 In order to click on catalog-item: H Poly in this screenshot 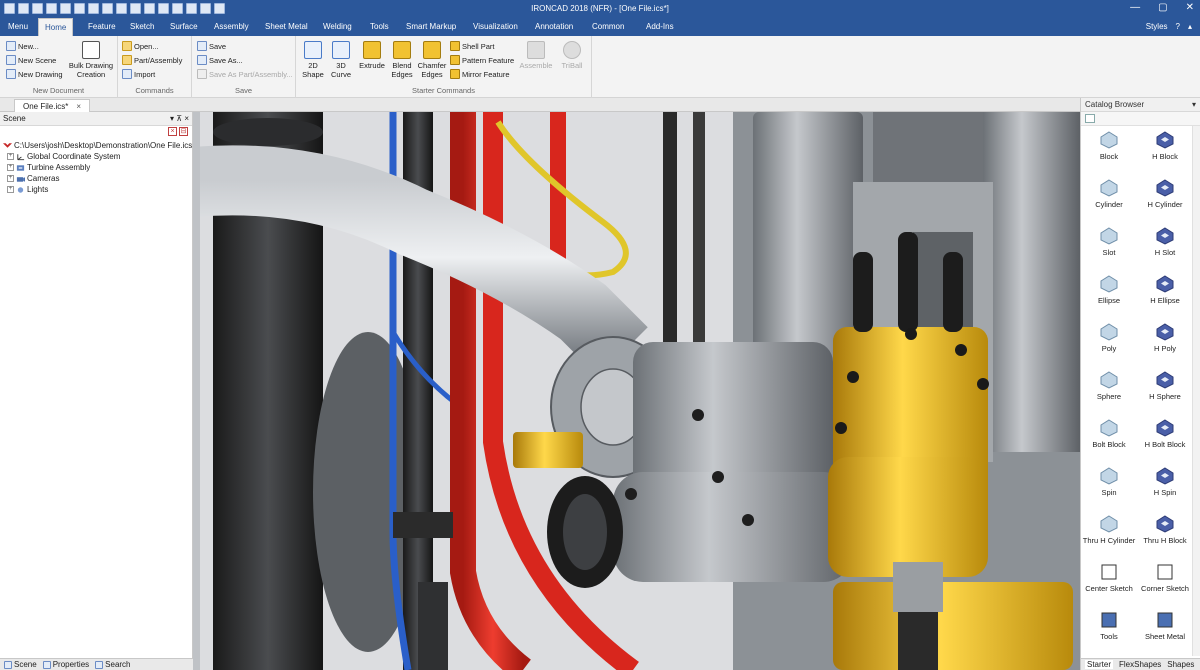, I will do `click(1165, 342)`.